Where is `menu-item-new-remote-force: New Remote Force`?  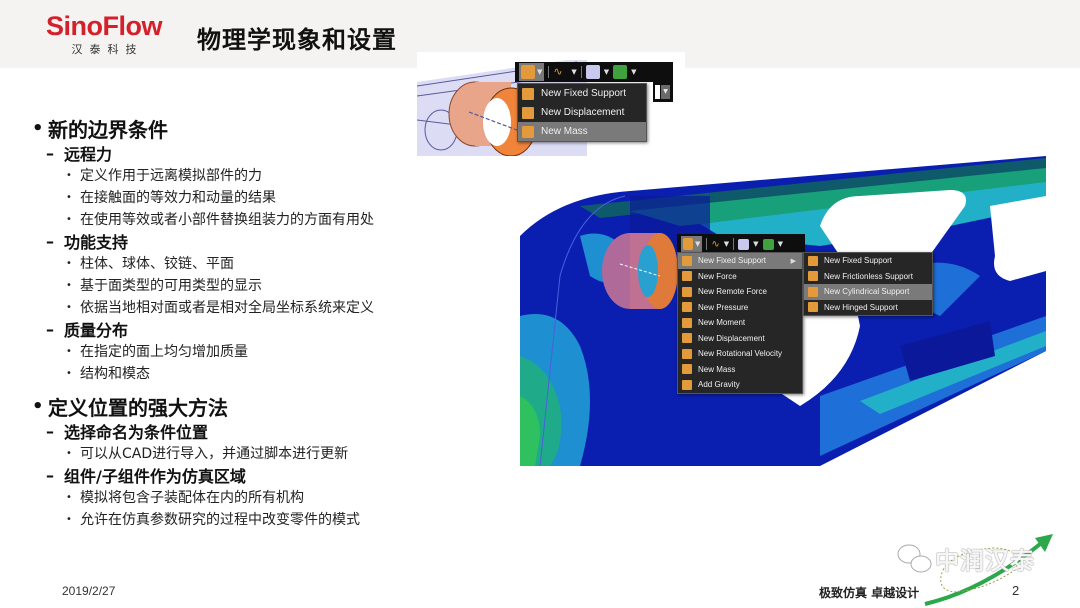 menu-item-new-remote-force: New Remote Force is located at coordinates (740, 292).